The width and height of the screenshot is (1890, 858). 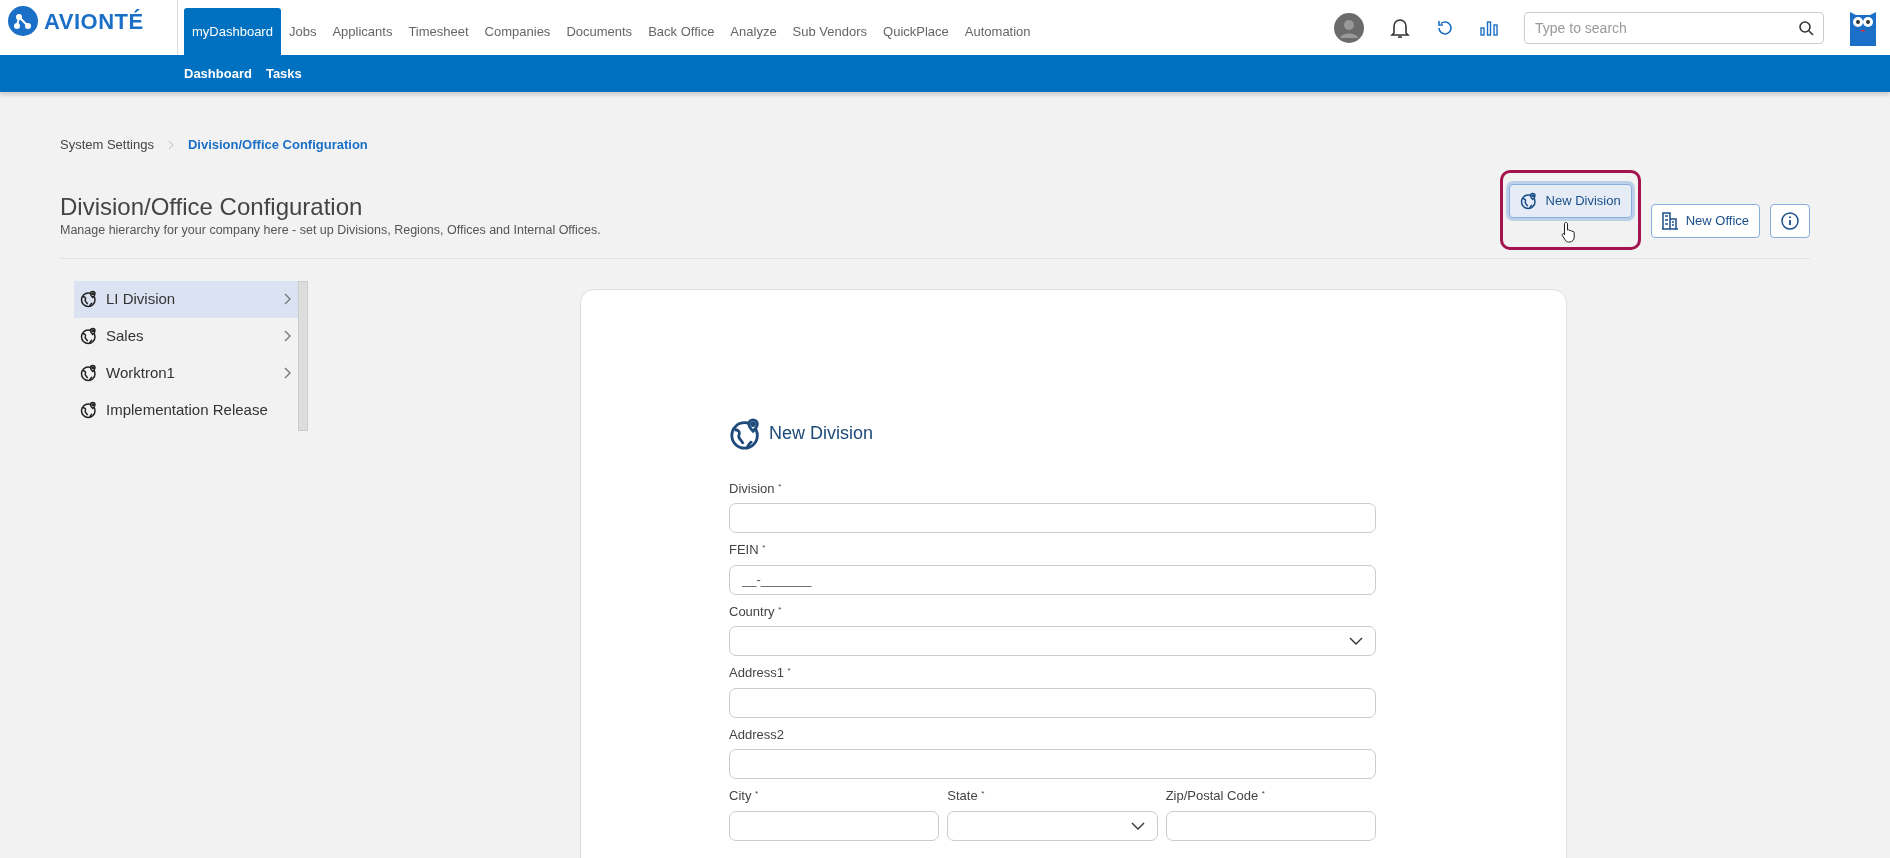 What do you see at coordinates (756, 488) in the screenshot?
I see `field-label: Division $^{*}$` at bounding box center [756, 488].